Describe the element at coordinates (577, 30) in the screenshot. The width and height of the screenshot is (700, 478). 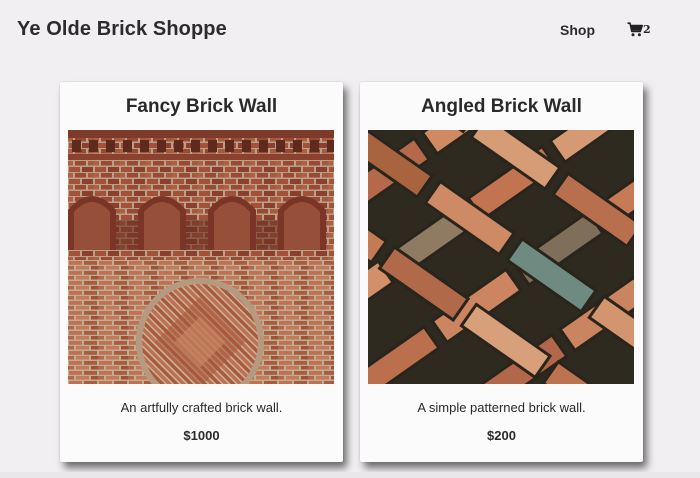
I see `nav-link-shop: Shop` at that location.